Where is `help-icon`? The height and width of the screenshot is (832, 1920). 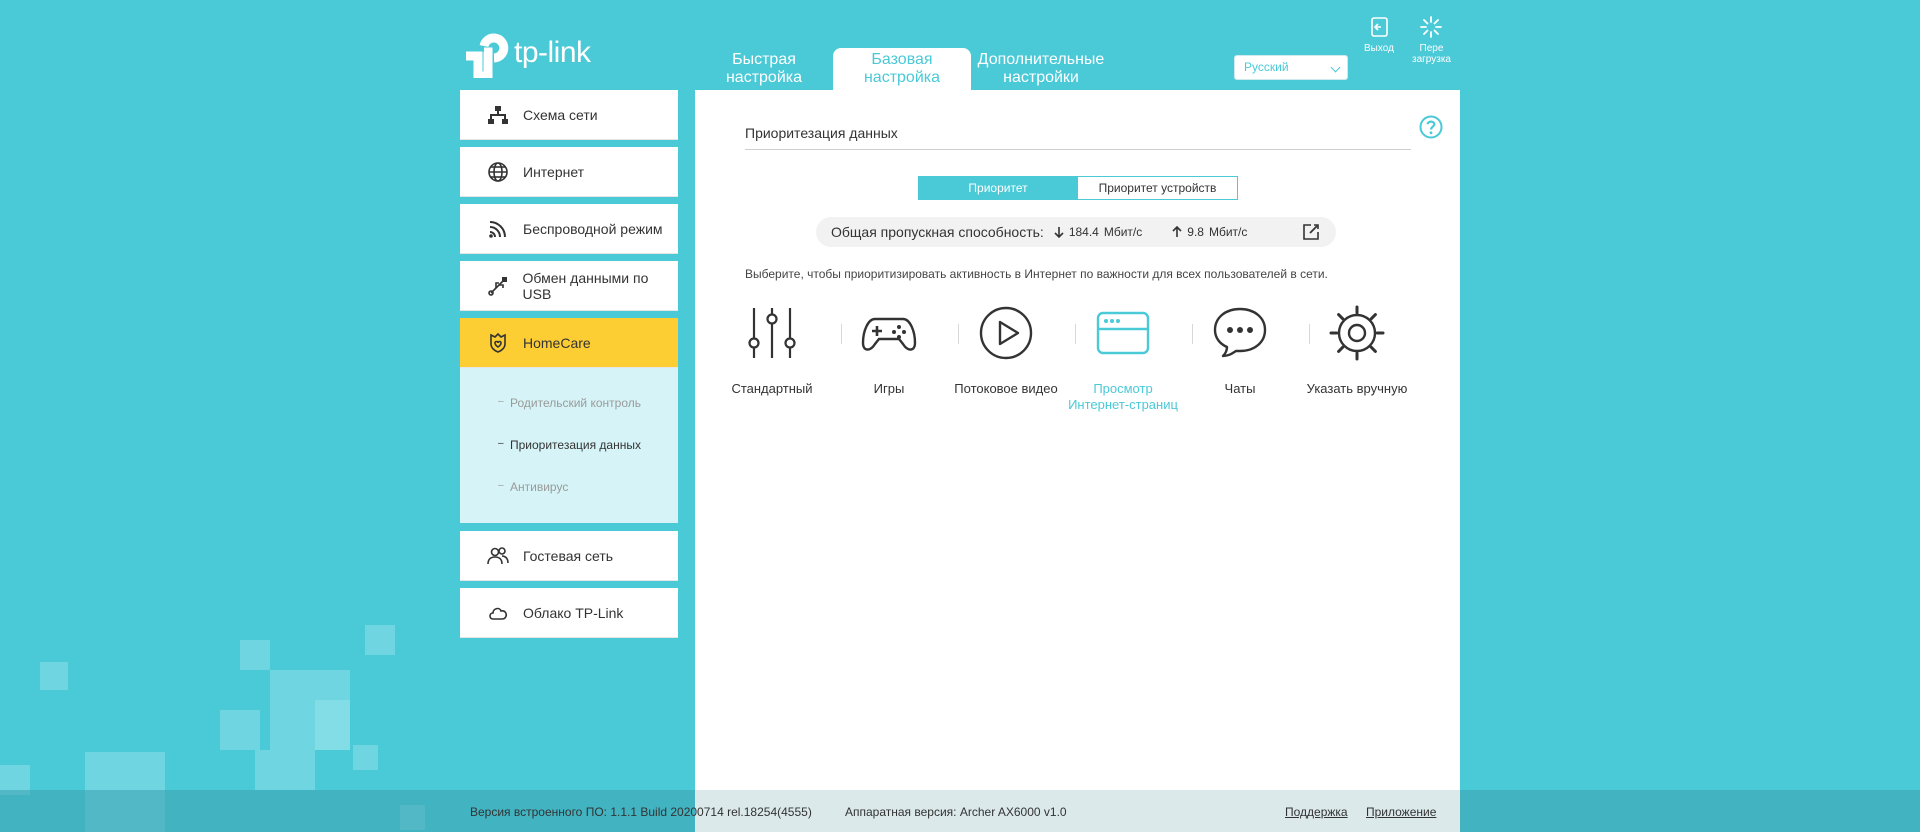
help-icon is located at coordinates (1431, 127).